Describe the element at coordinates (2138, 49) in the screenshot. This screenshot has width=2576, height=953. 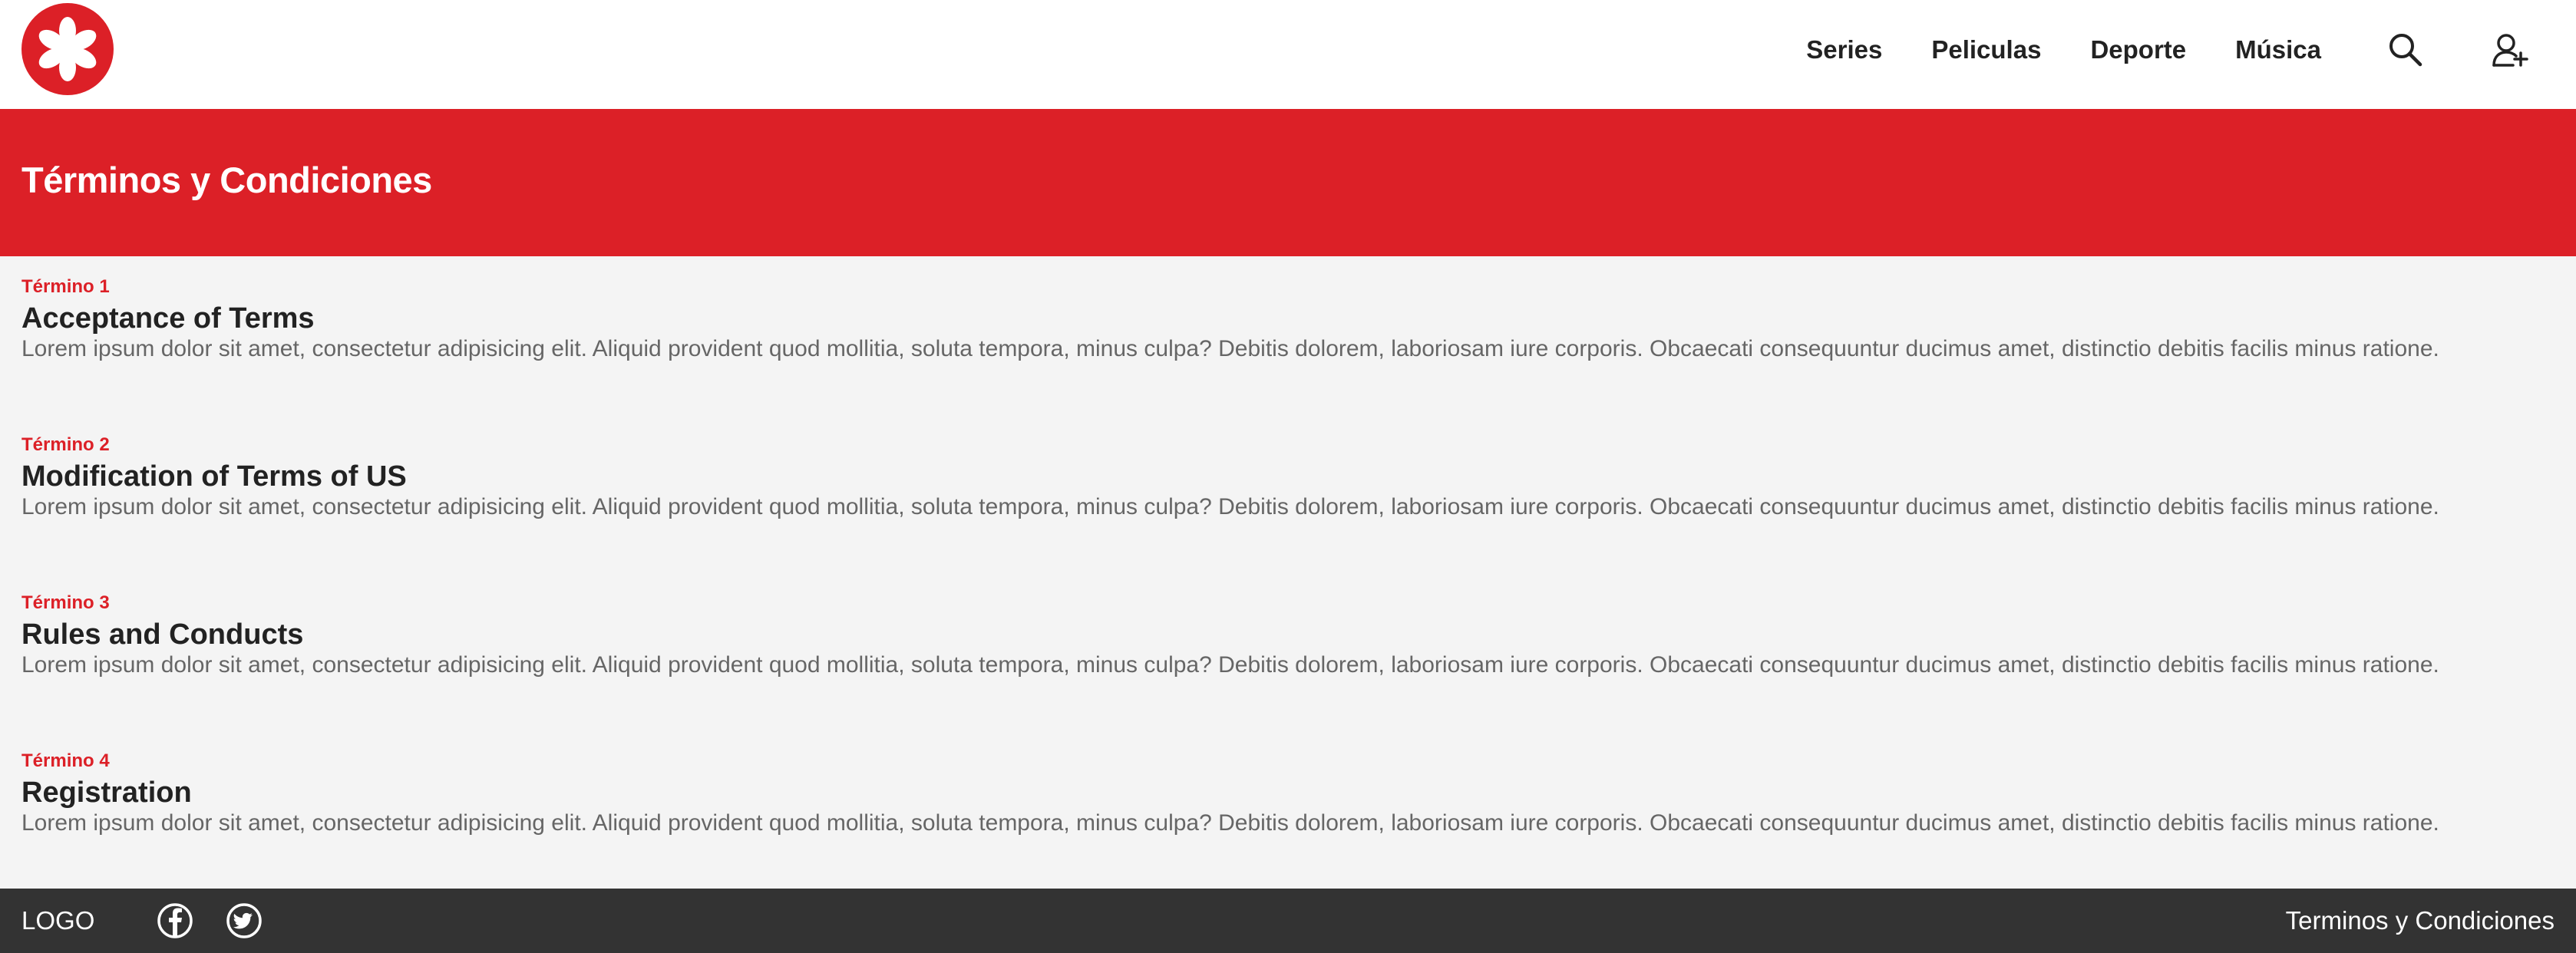
I see `nav-deporte: Deporte` at that location.